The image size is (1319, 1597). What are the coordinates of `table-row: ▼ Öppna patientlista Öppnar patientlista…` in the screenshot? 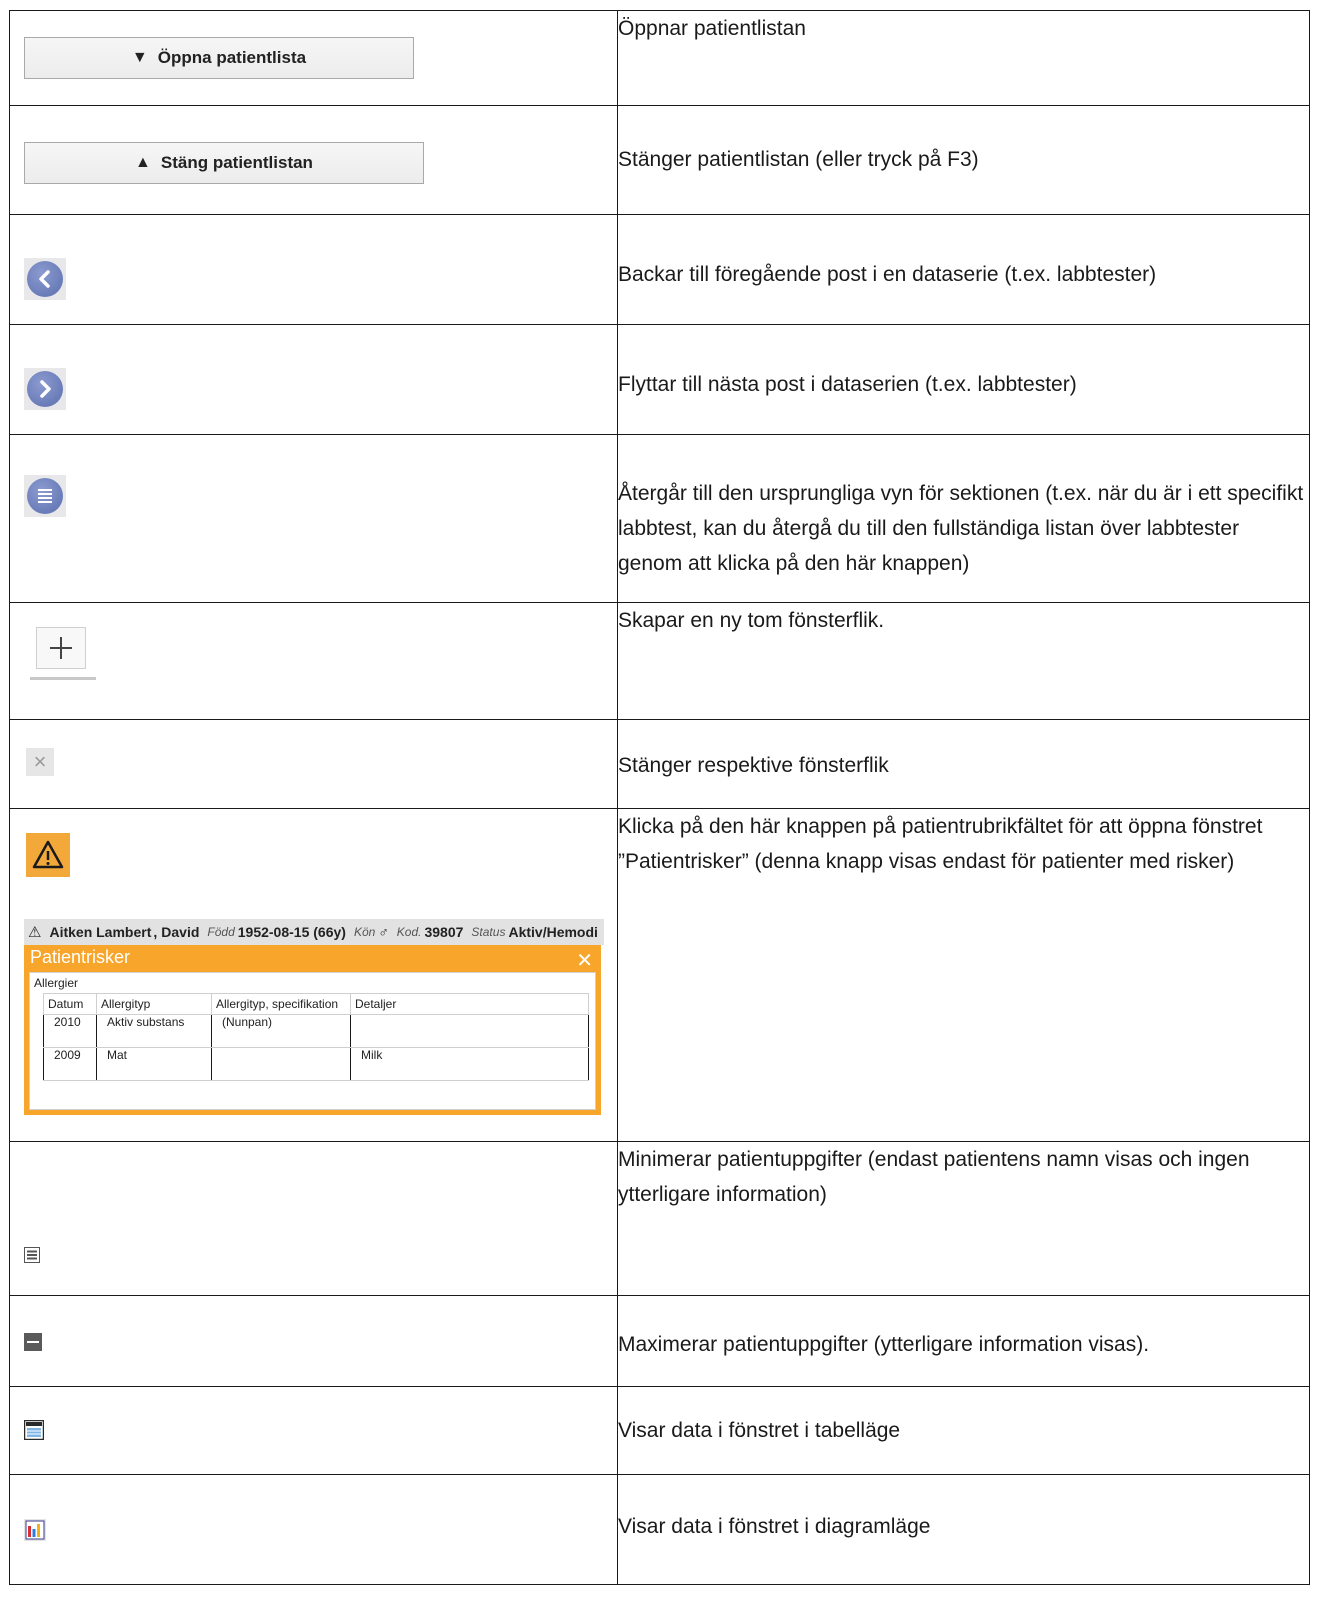 It's located at (659, 58).